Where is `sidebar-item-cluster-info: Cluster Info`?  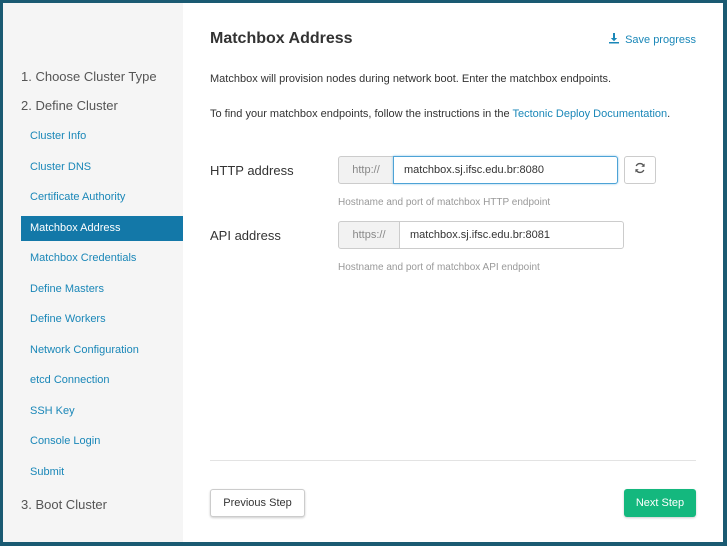
sidebar-item-cluster-info: Cluster Info is located at coordinates (102, 136).